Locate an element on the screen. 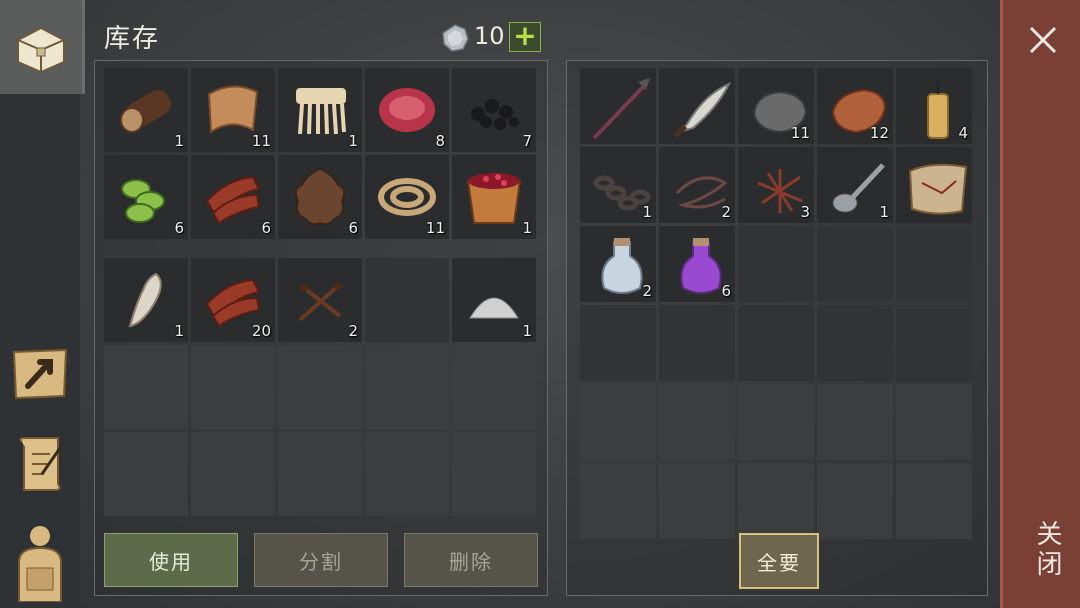 The image size is (1080, 608). add-currency-button: + is located at coordinates (525, 37).